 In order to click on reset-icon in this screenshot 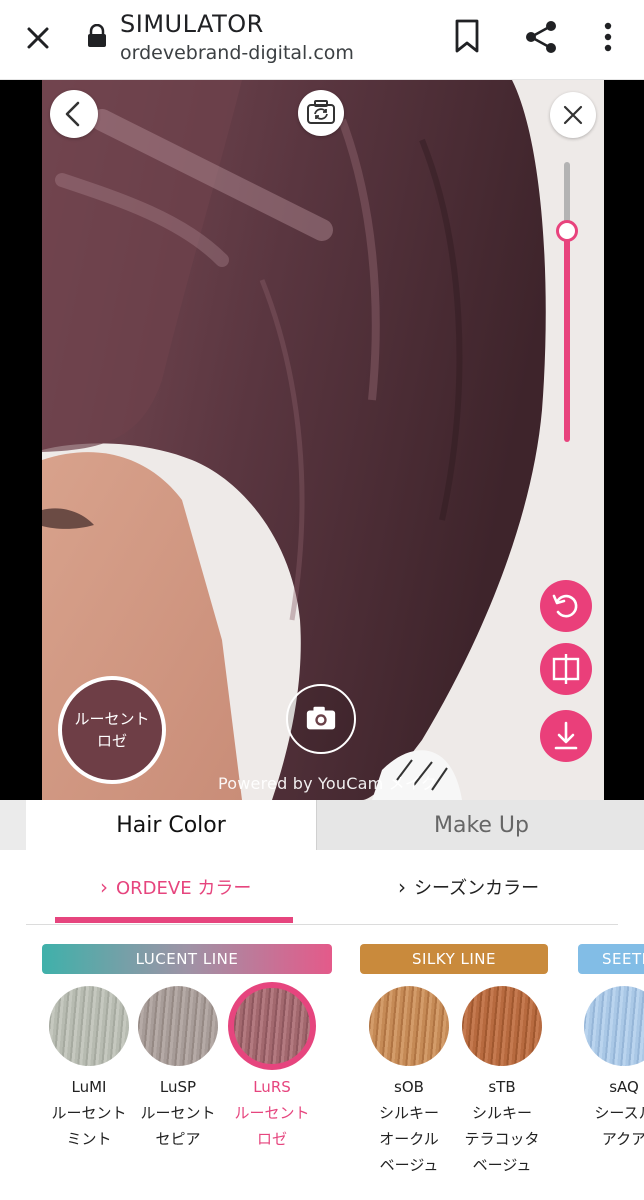, I will do `click(565, 606)`.